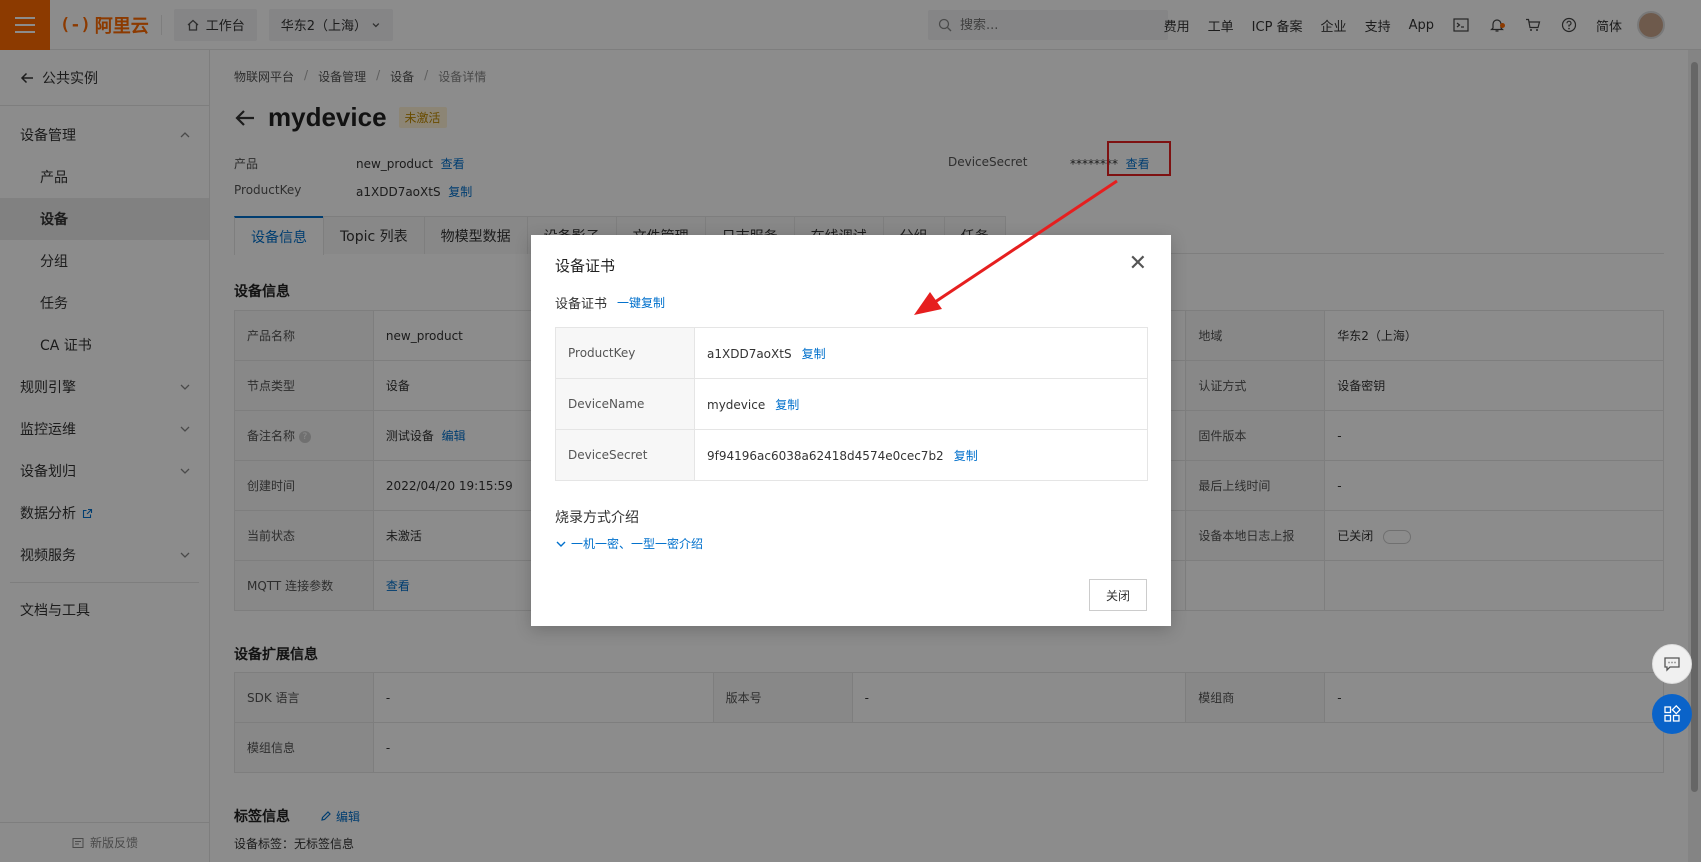 The width and height of the screenshot is (1701, 862). What do you see at coordinates (921, 353) in the screenshot?
I see `field-value: a1XDD7aoXtS 复制` at bounding box center [921, 353].